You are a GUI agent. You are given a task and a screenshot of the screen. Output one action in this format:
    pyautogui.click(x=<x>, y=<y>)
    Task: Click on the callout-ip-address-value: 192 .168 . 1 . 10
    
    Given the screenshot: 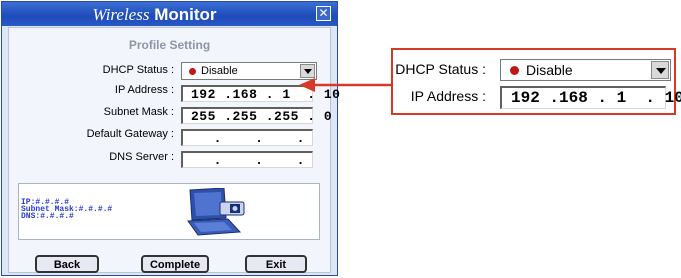 What is the action you would take?
    pyautogui.click(x=596, y=98)
    